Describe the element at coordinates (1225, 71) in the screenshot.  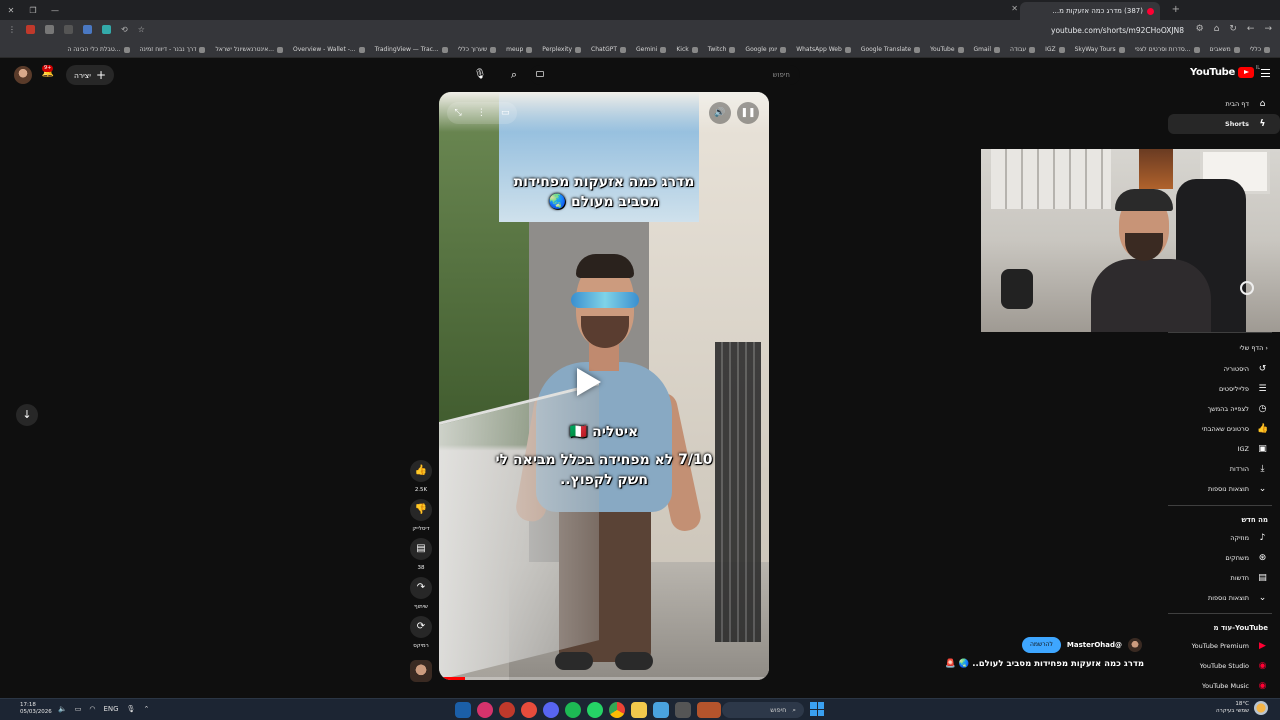
I see `youtube-logo: YouTube IL` at that location.